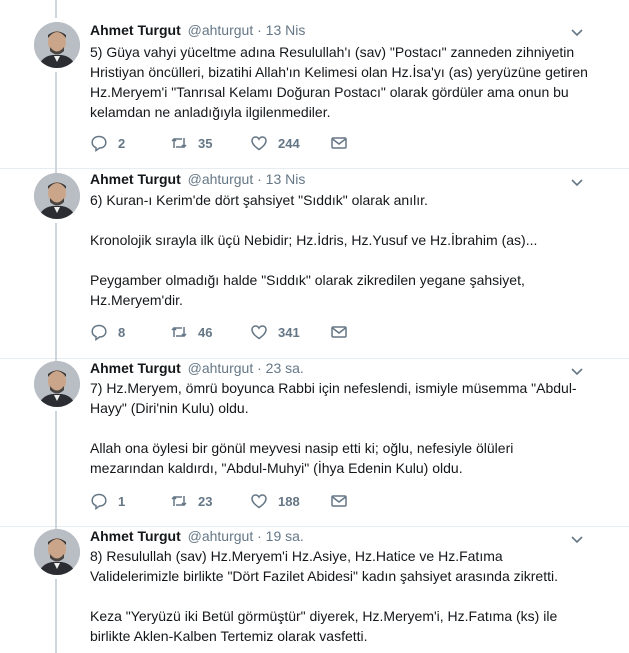  What do you see at coordinates (130, 143) in the screenshot?
I see `reply-button: 2` at bounding box center [130, 143].